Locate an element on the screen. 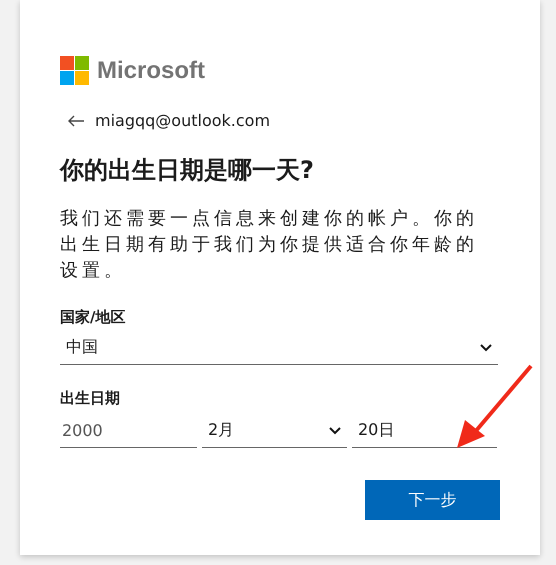 This screenshot has width=556, height=565. next-button: 下一步 is located at coordinates (432, 500).